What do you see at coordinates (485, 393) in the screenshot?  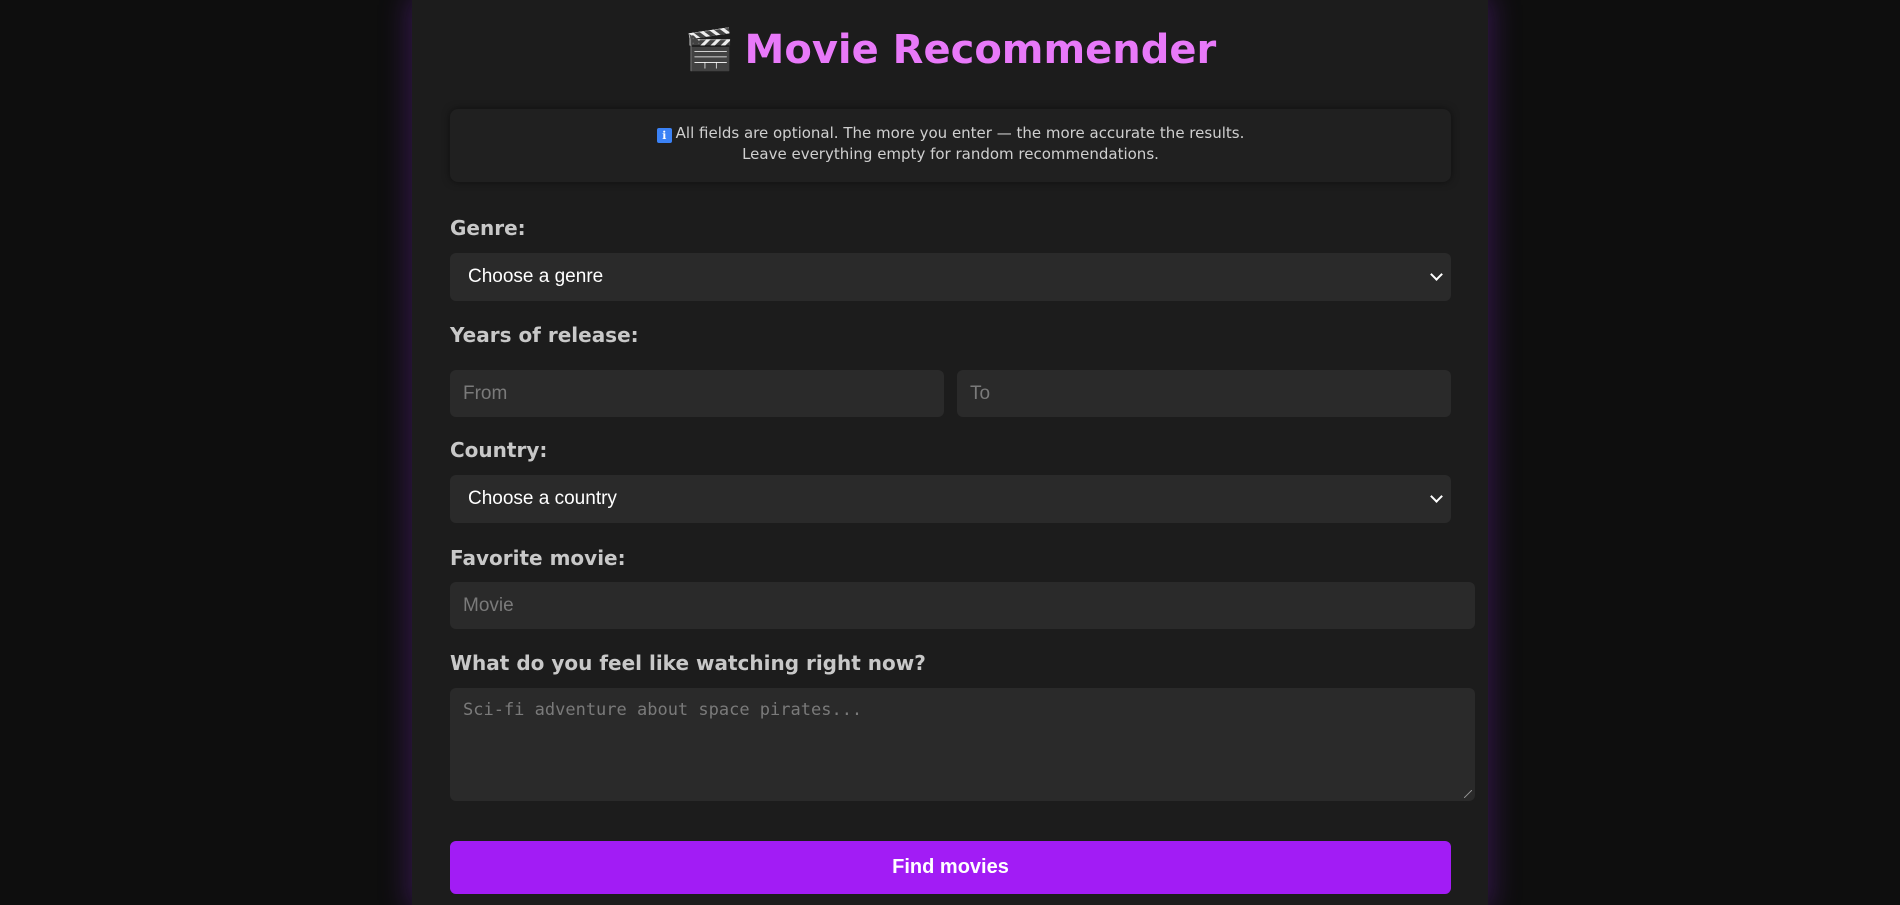 I see `year-from-placeholder: From` at bounding box center [485, 393].